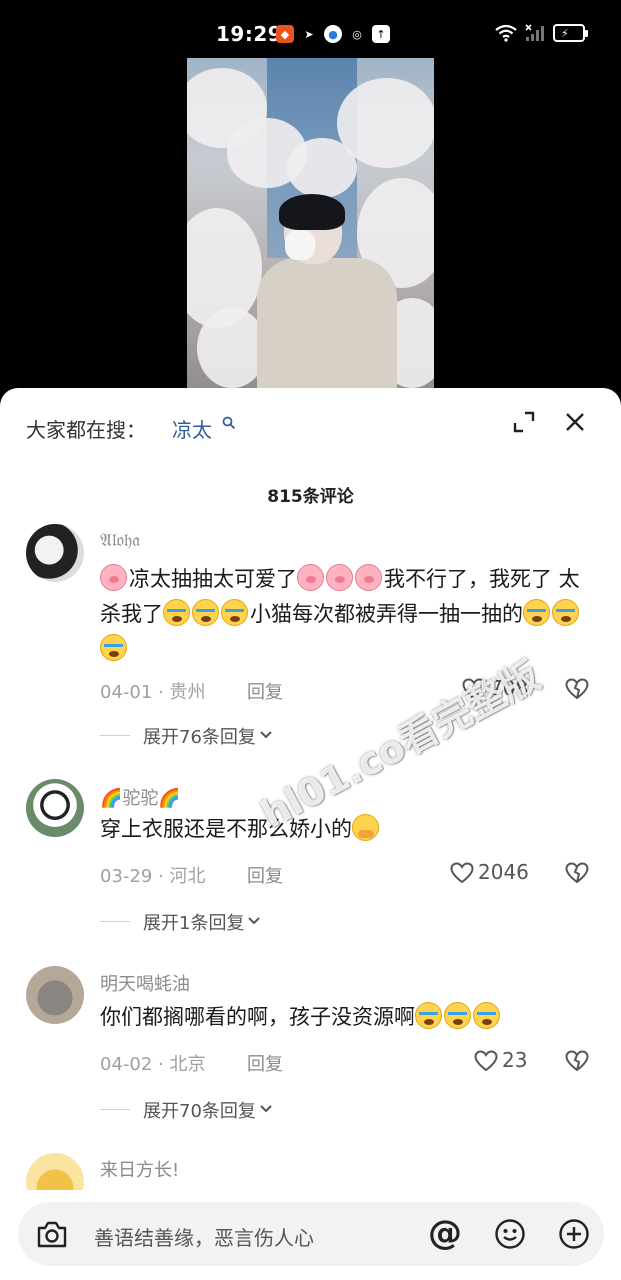  I want to click on signal-icon, so click(534, 32).